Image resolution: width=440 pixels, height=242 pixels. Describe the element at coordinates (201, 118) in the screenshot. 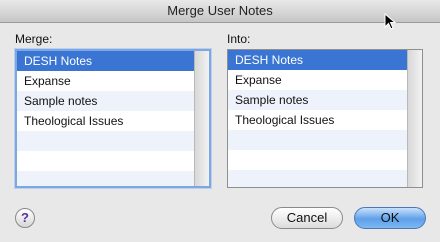

I see `merge-list-scrollbar` at that location.